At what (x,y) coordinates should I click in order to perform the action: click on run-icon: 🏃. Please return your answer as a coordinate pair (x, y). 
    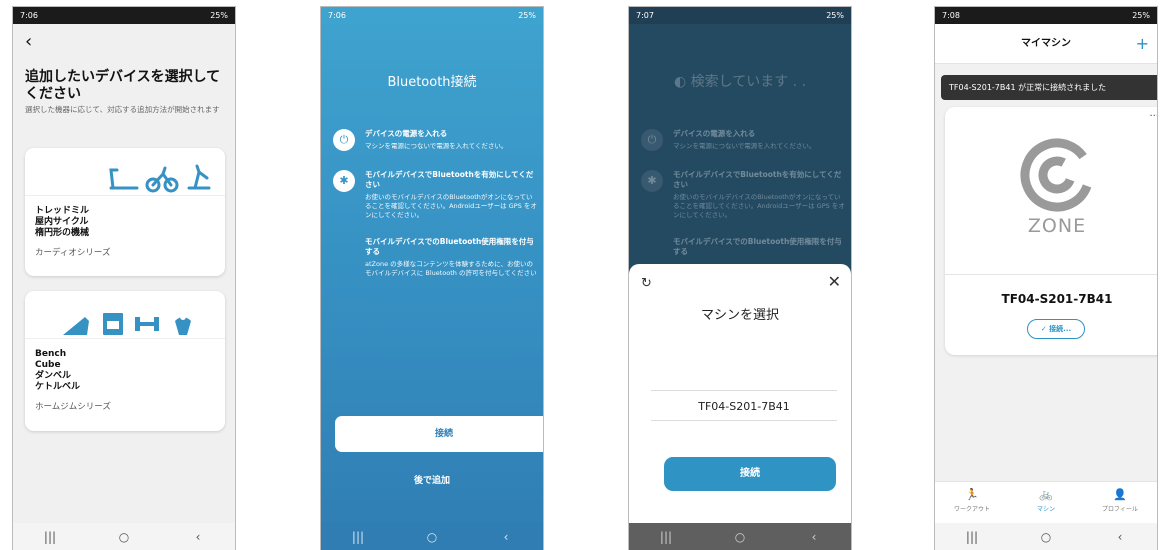
    Looking at the image, I should click on (972, 494).